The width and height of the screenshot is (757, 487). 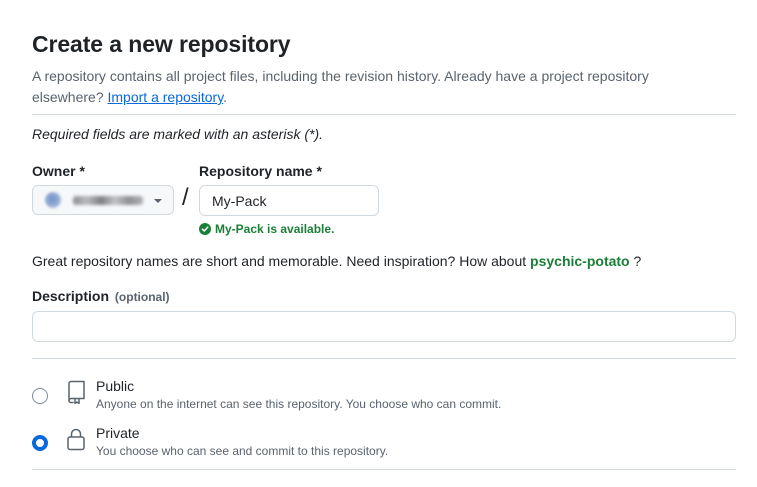 What do you see at coordinates (580, 261) in the screenshot?
I see `name-suggestion-button: psychic-potato` at bounding box center [580, 261].